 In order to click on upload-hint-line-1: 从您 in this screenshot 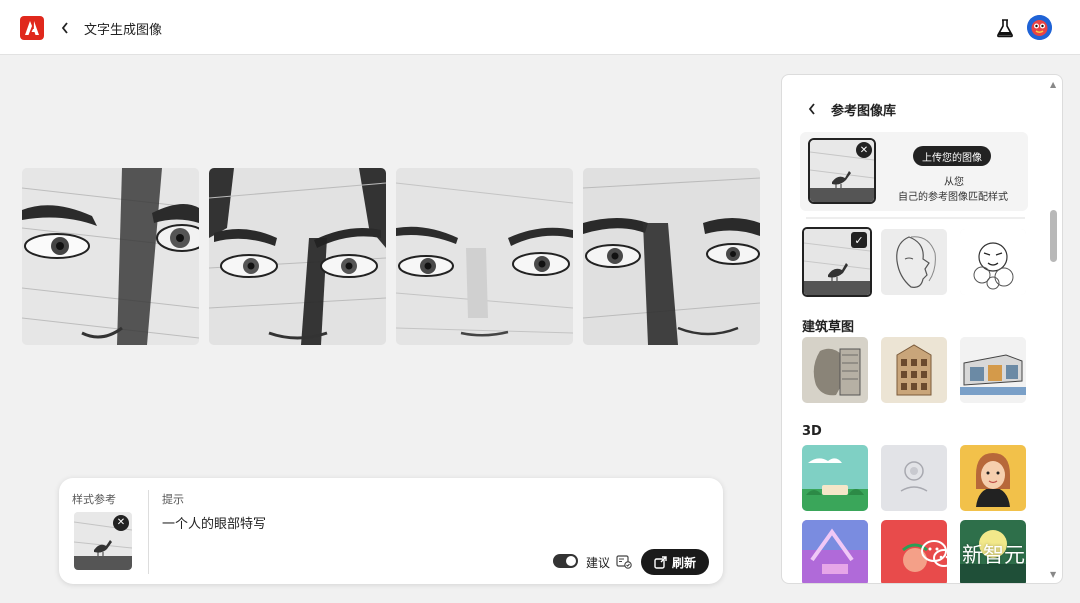, I will do `click(954, 182)`.